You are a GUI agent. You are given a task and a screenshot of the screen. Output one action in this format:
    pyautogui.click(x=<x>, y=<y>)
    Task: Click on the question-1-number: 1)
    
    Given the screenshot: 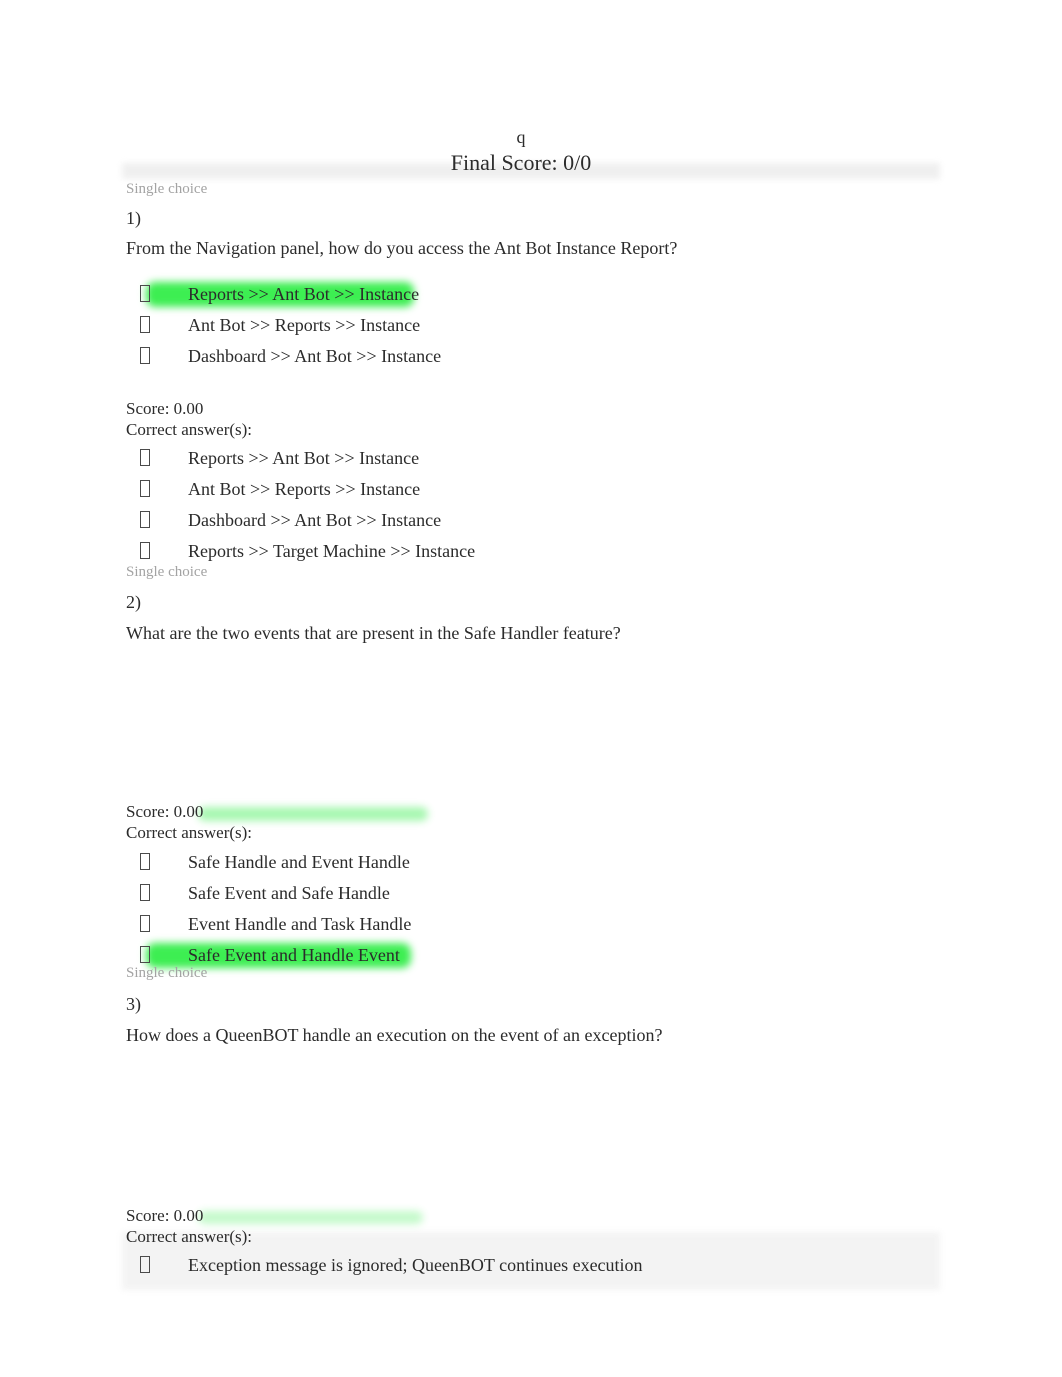 What is the action you would take?
    pyautogui.click(x=133, y=218)
    